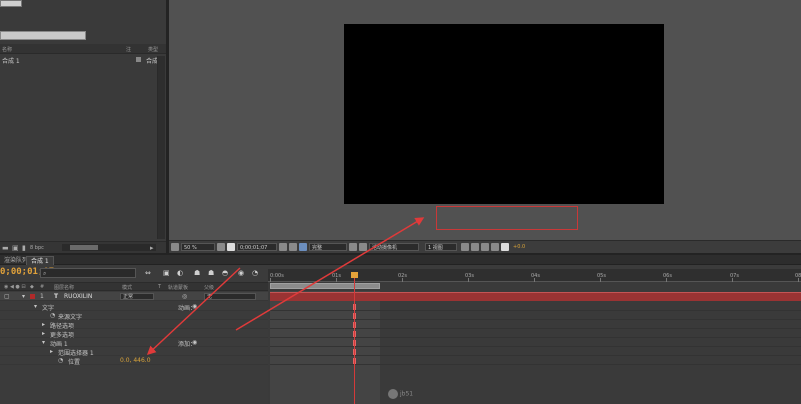 This screenshot has height=404, width=801. I want to click on layer-name-header: 图层名称, so click(64, 287).